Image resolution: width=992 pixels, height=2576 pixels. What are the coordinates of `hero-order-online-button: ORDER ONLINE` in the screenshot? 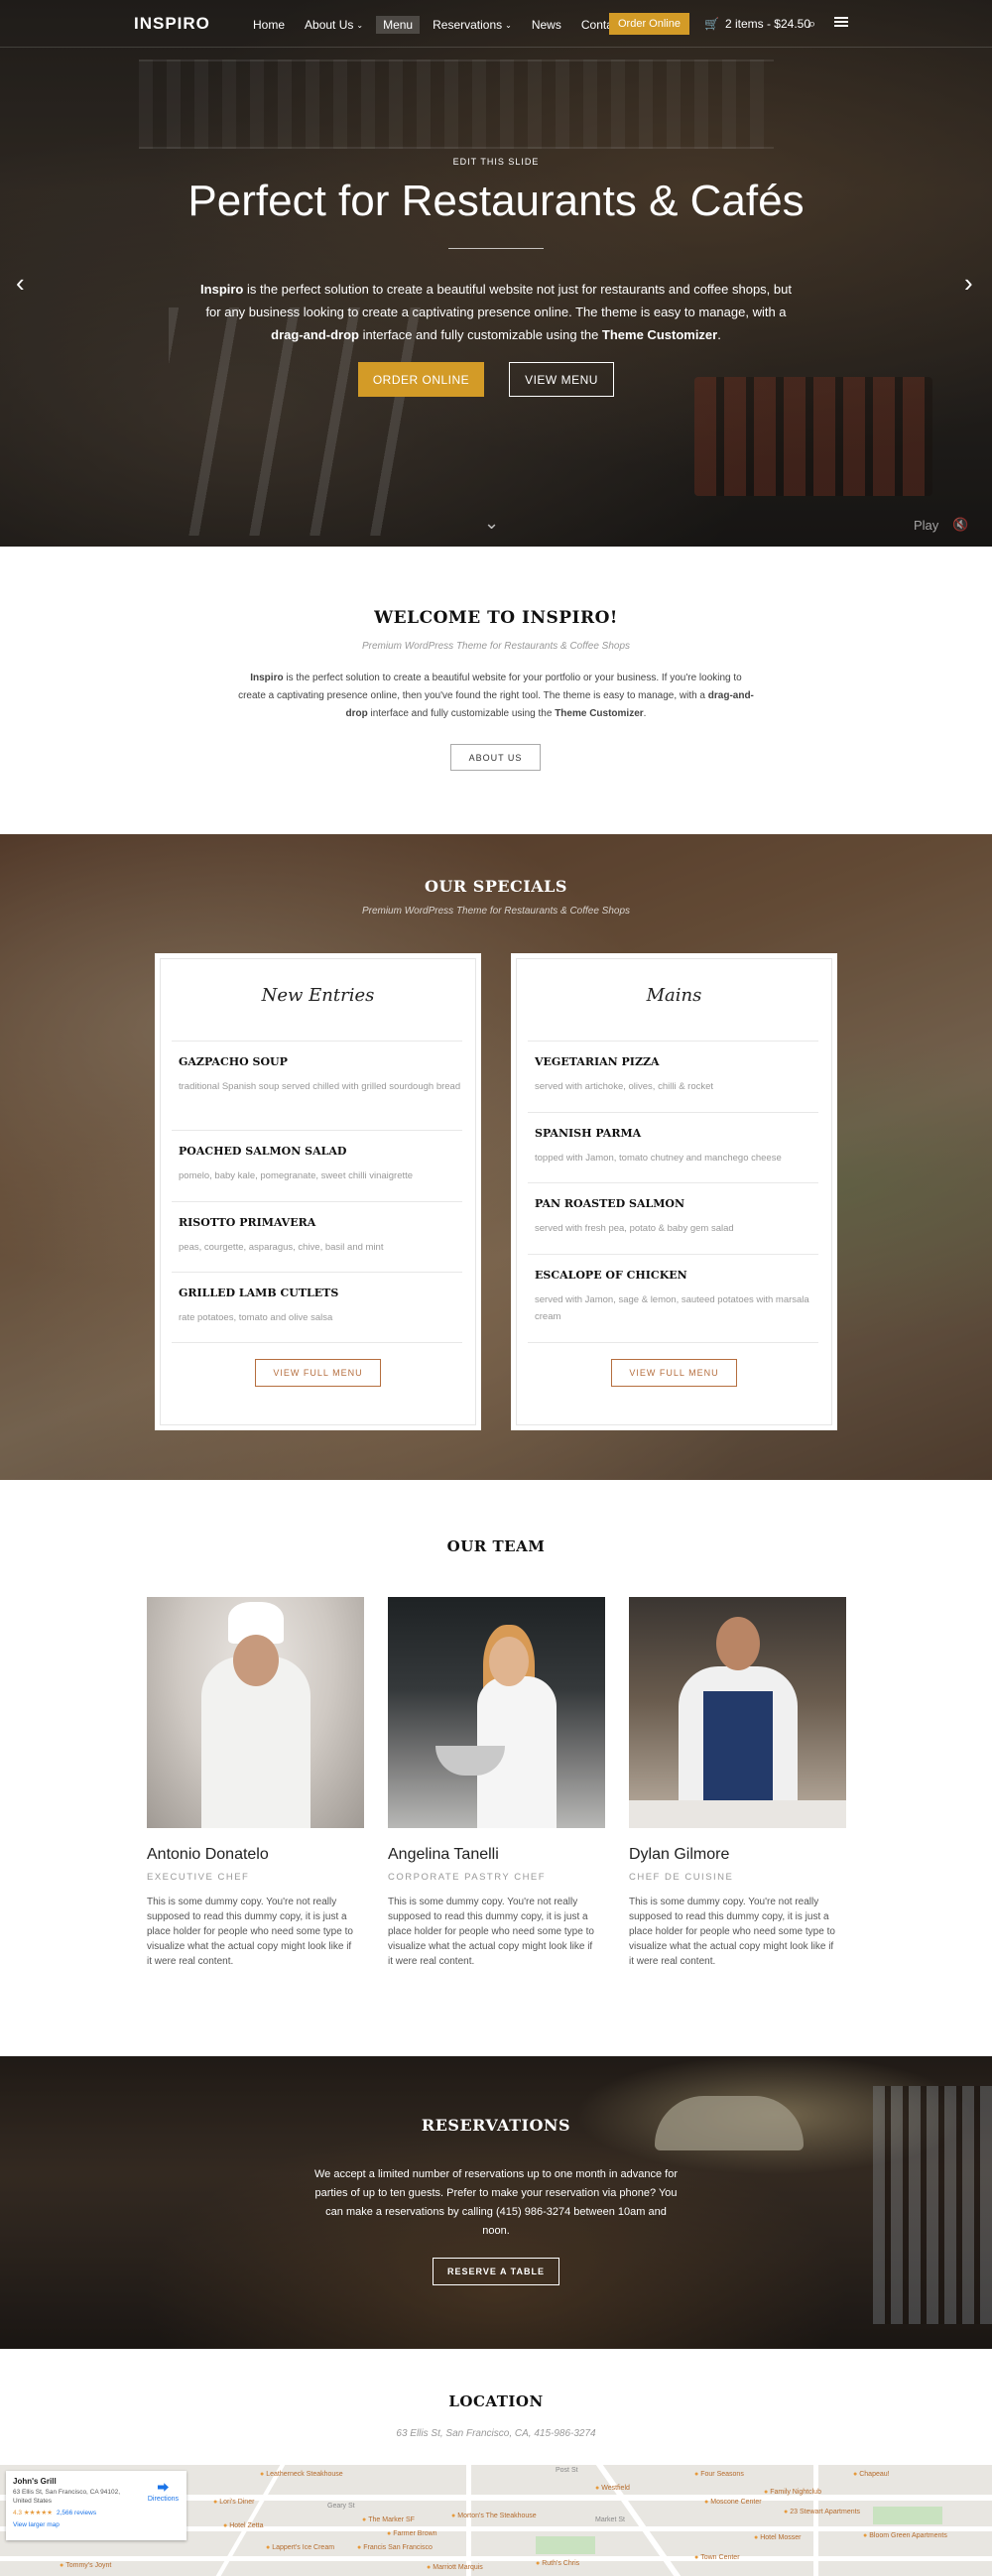 It's located at (421, 379).